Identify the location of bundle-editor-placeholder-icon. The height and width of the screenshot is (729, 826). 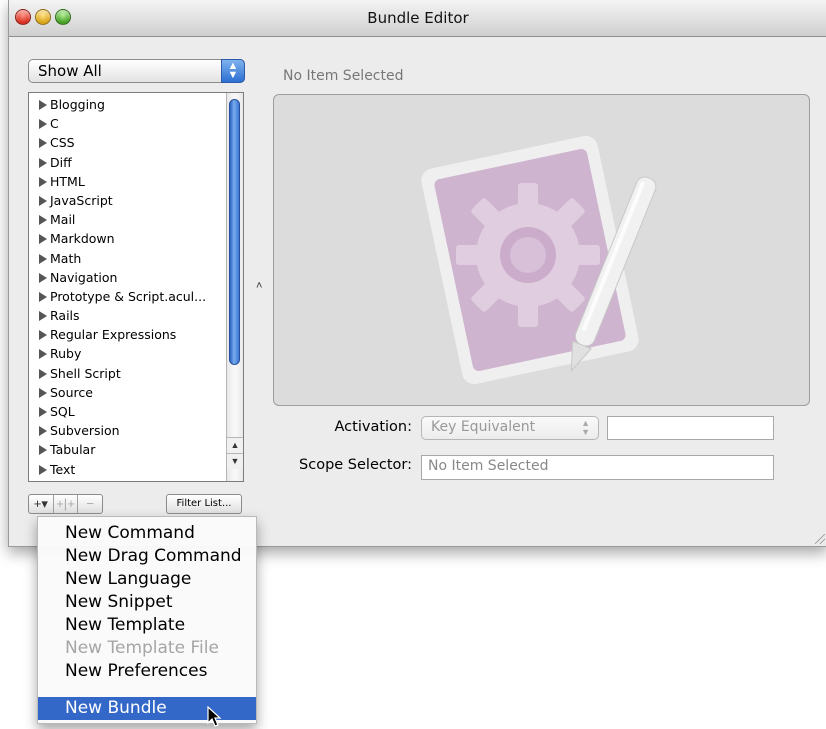
(539, 260).